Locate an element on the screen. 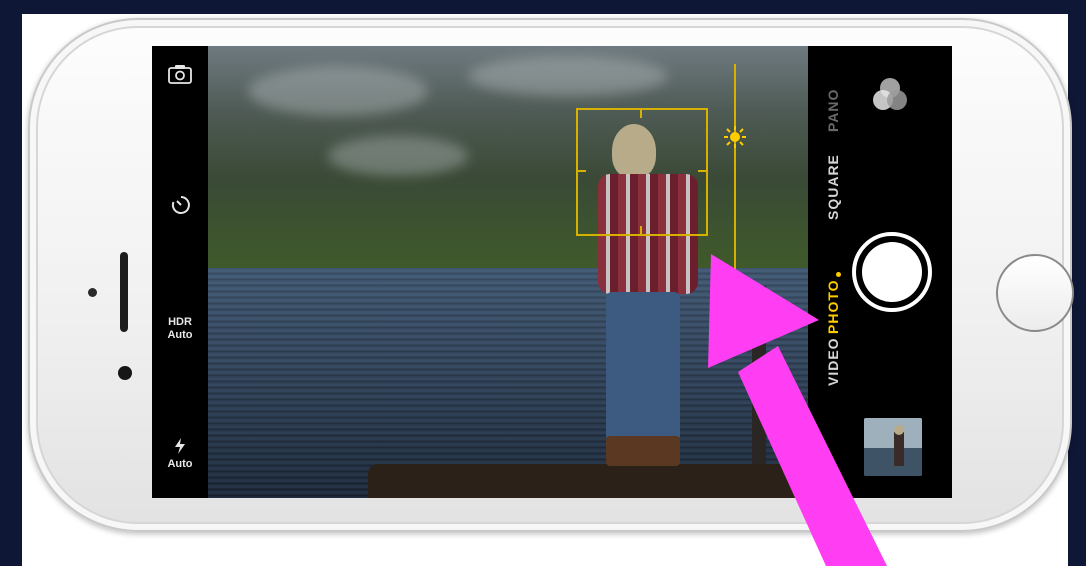 The height and width of the screenshot is (566, 1086). exposure-slider is located at coordinates (735, 167).